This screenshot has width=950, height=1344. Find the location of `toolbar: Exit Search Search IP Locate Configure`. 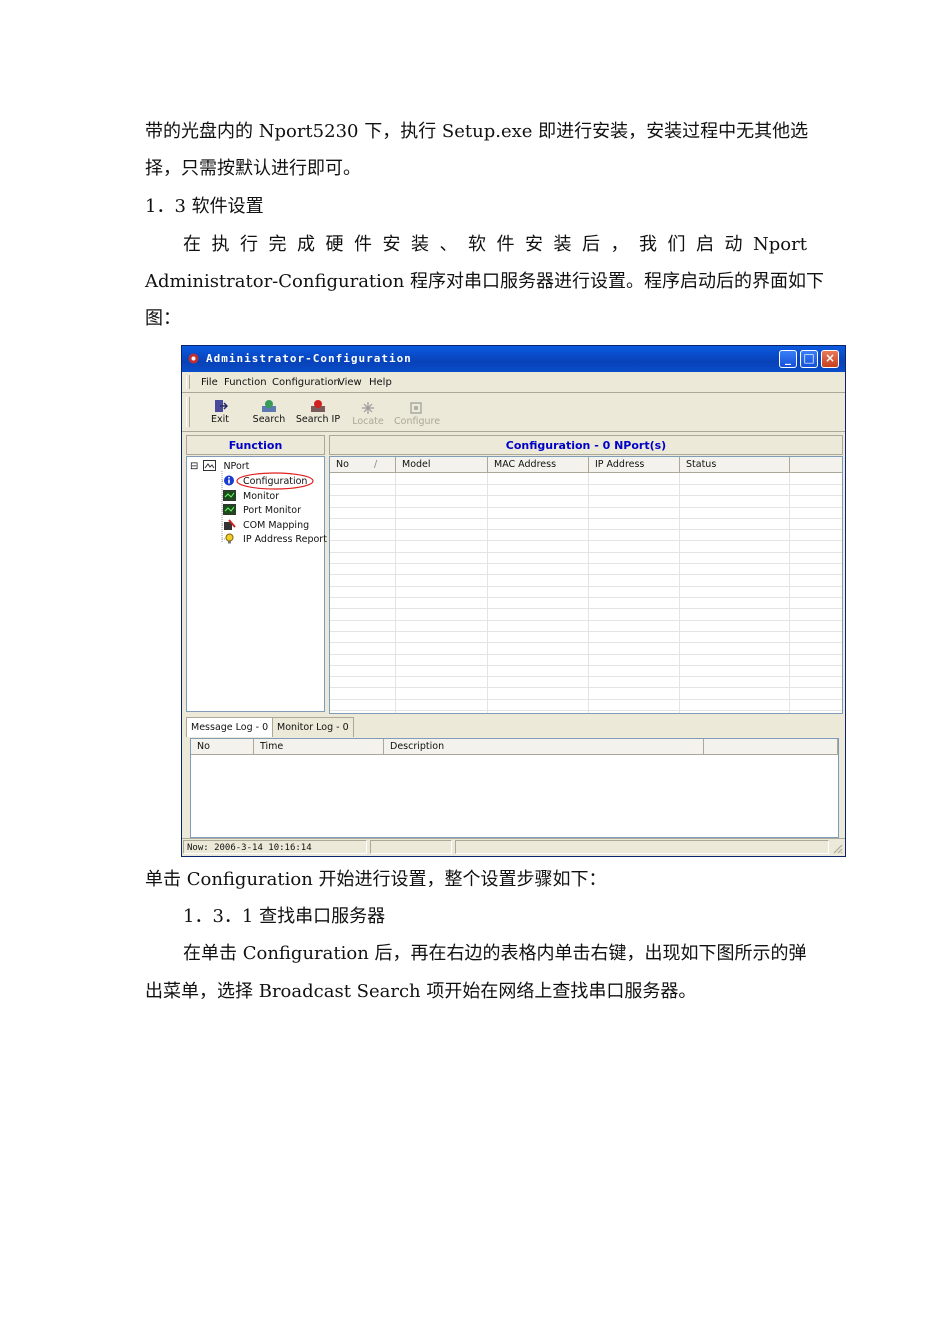

toolbar: Exit Search Search IP Locate Configure is located at coordinates (513, 412).